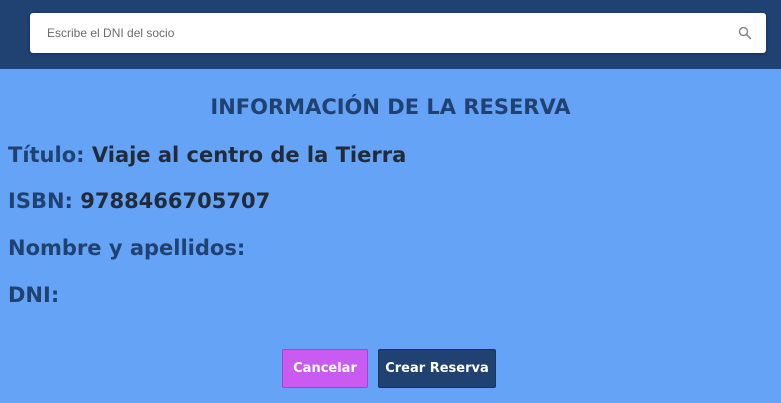 The image size is (781, 403). I want to click on title-value: Viaje al centro de la Tierra, so click(249, 155).